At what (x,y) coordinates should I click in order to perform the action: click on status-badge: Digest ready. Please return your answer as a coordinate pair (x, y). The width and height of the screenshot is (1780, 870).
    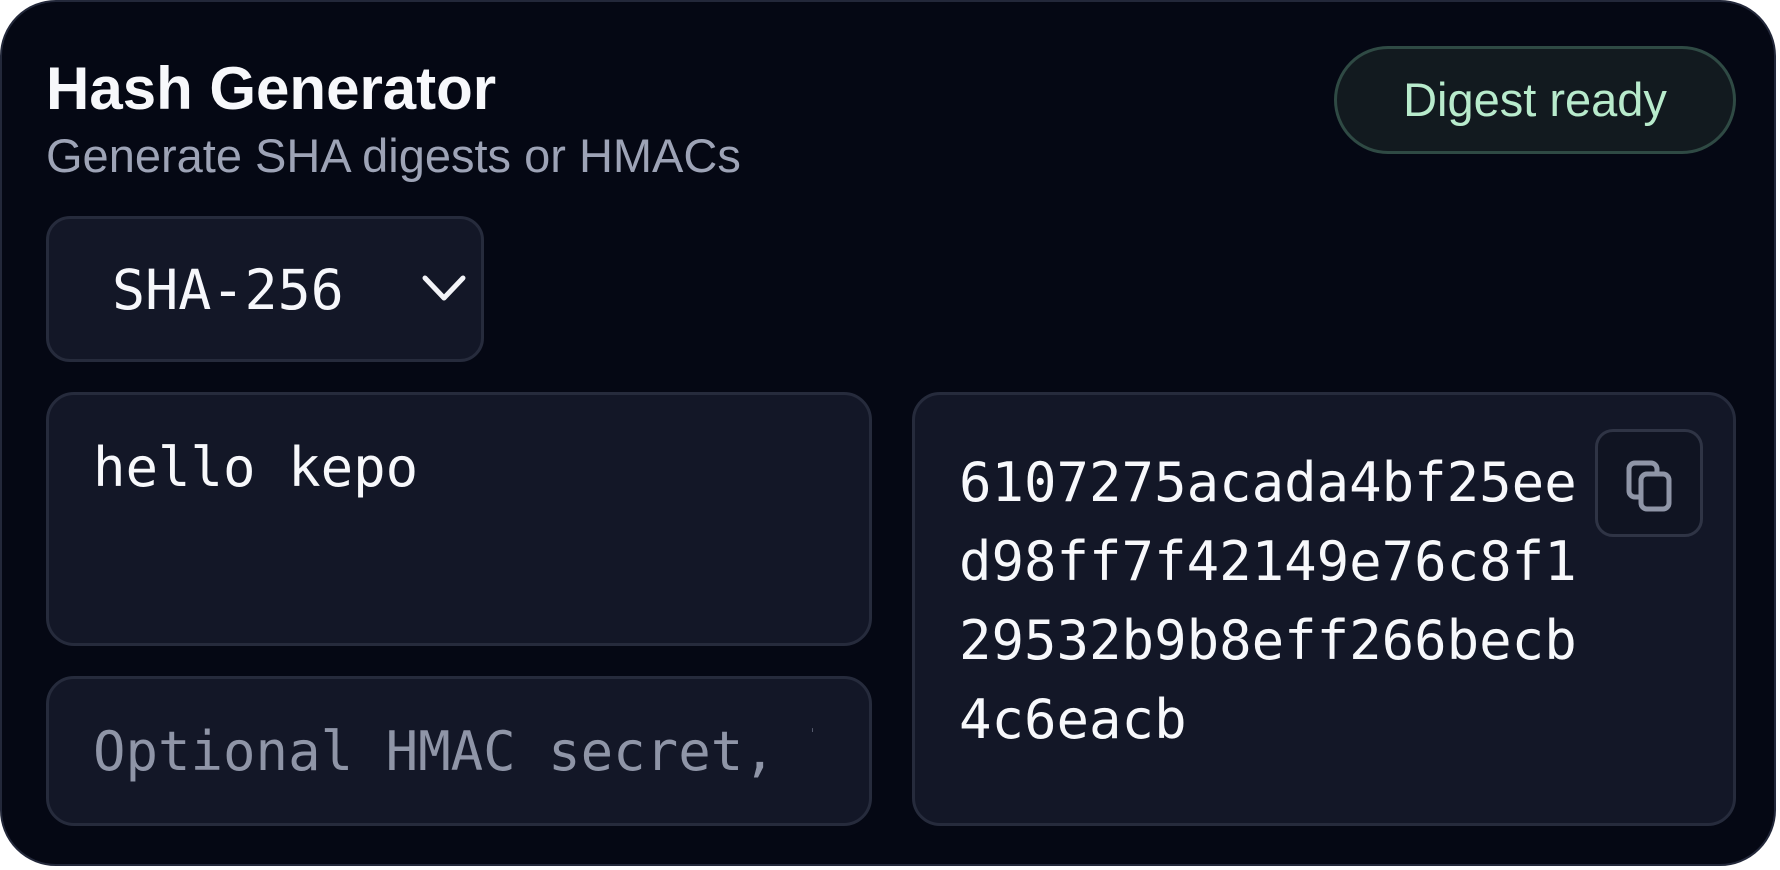
    Looking at the image, I should click on (1535, 100).